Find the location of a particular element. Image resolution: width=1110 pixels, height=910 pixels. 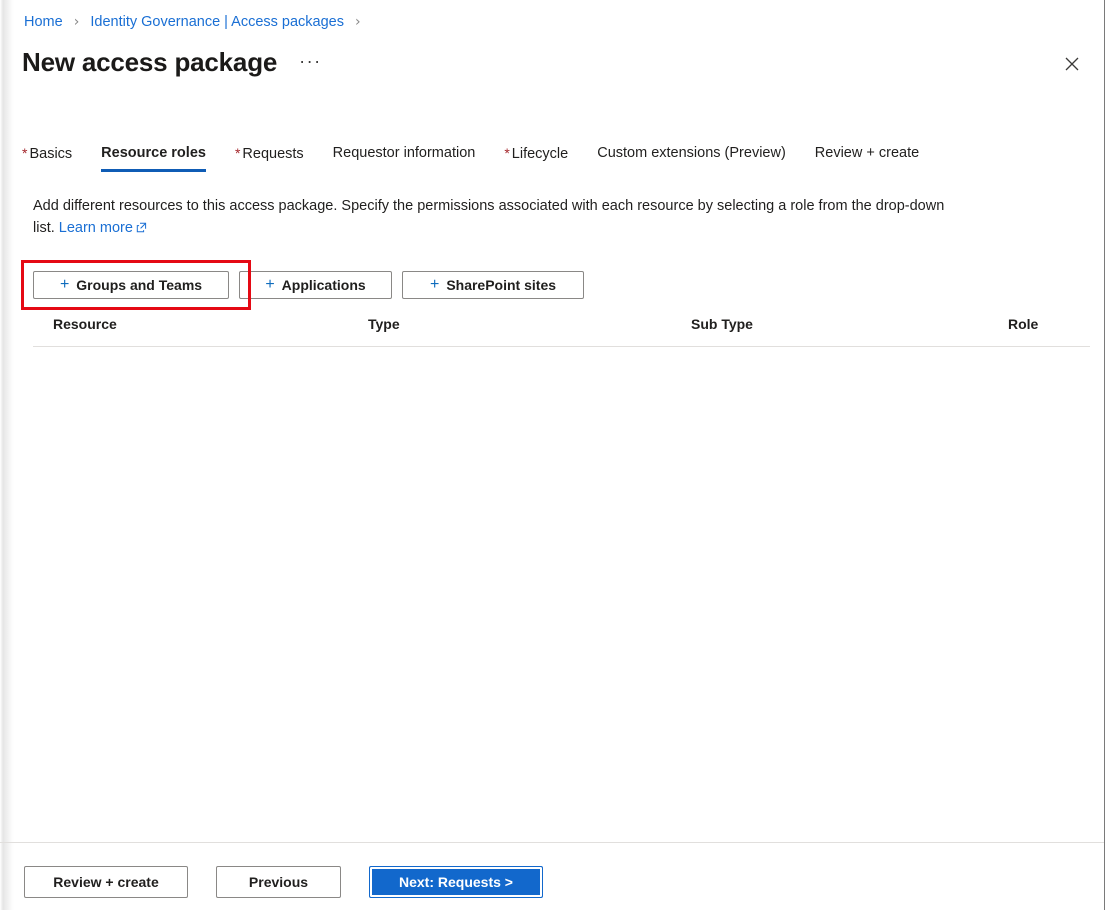

column-header-resource: Resource is located at coordinates (85, 324).